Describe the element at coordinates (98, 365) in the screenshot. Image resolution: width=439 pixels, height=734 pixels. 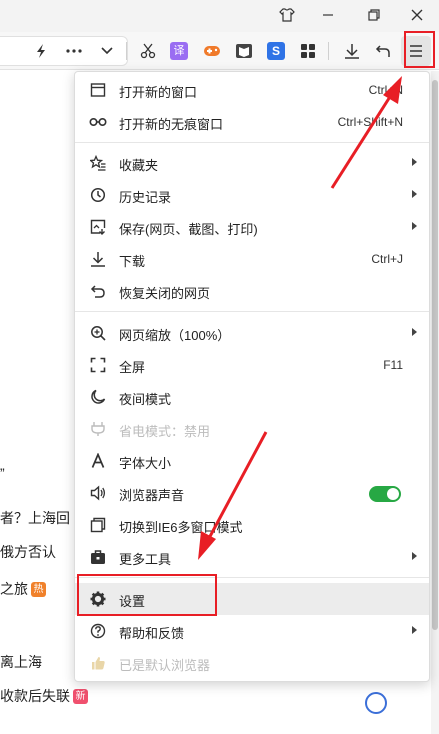
I see `fullscreen-icon` at that location.